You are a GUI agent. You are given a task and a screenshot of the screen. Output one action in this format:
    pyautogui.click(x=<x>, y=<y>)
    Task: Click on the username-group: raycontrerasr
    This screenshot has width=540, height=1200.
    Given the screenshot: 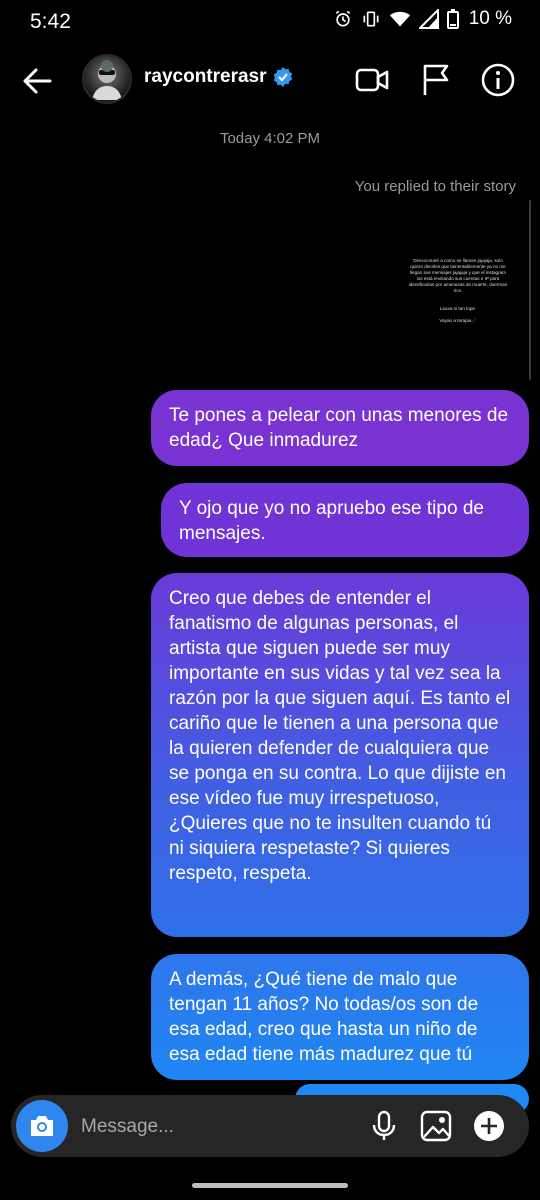 What is the action you would take?
    pyautogui.click(x=218, y=77)
    